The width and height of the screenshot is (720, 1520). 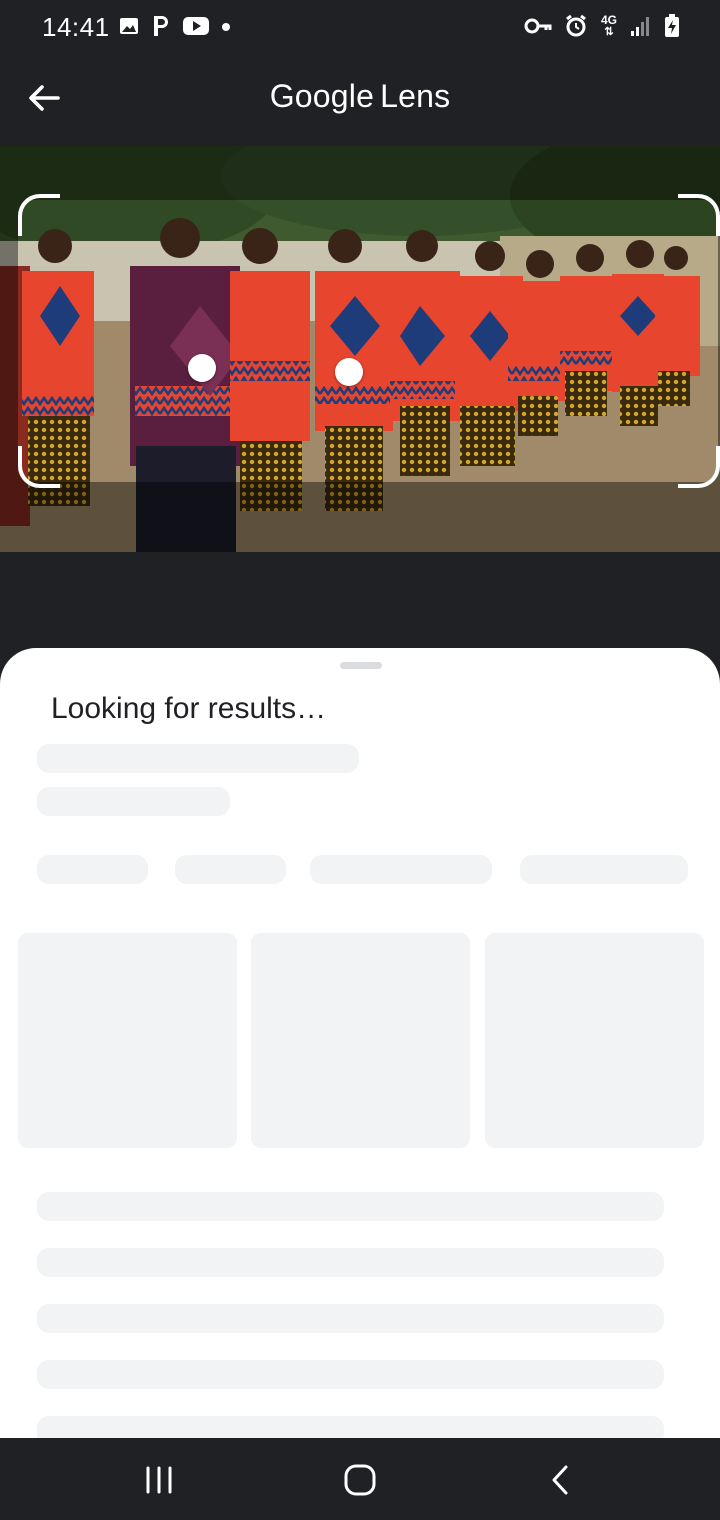 What do you see at coordinates (538, 26) in the screenshot?
I see `vpn-key-icon` at bounding box center [538, 26].